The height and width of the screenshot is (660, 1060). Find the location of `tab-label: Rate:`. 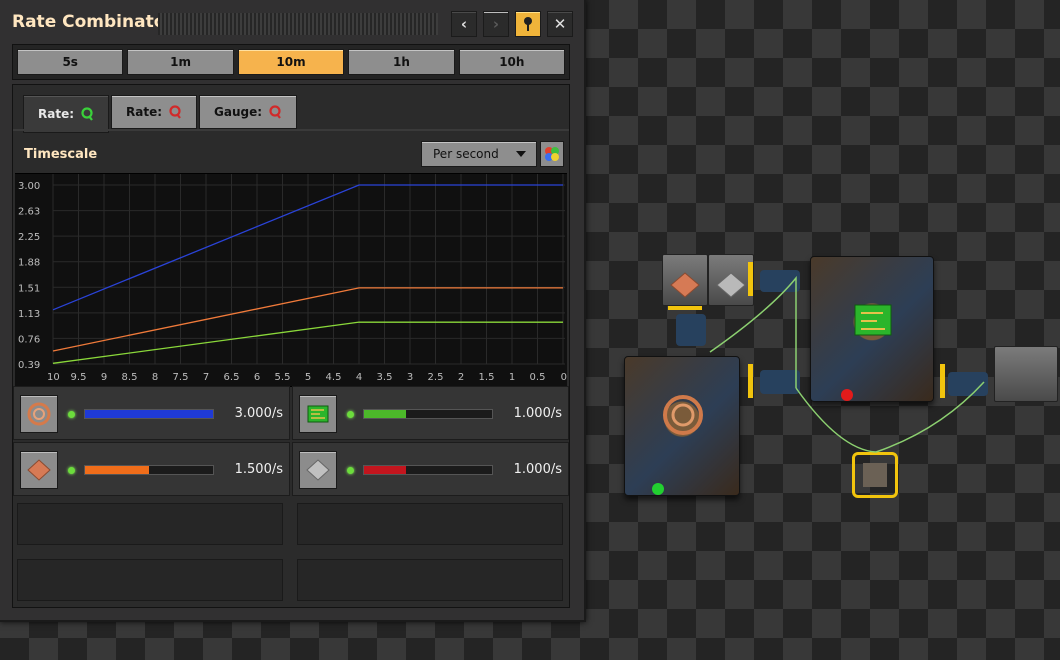

tab-label: Rate: is located at coordinates (56, 114).